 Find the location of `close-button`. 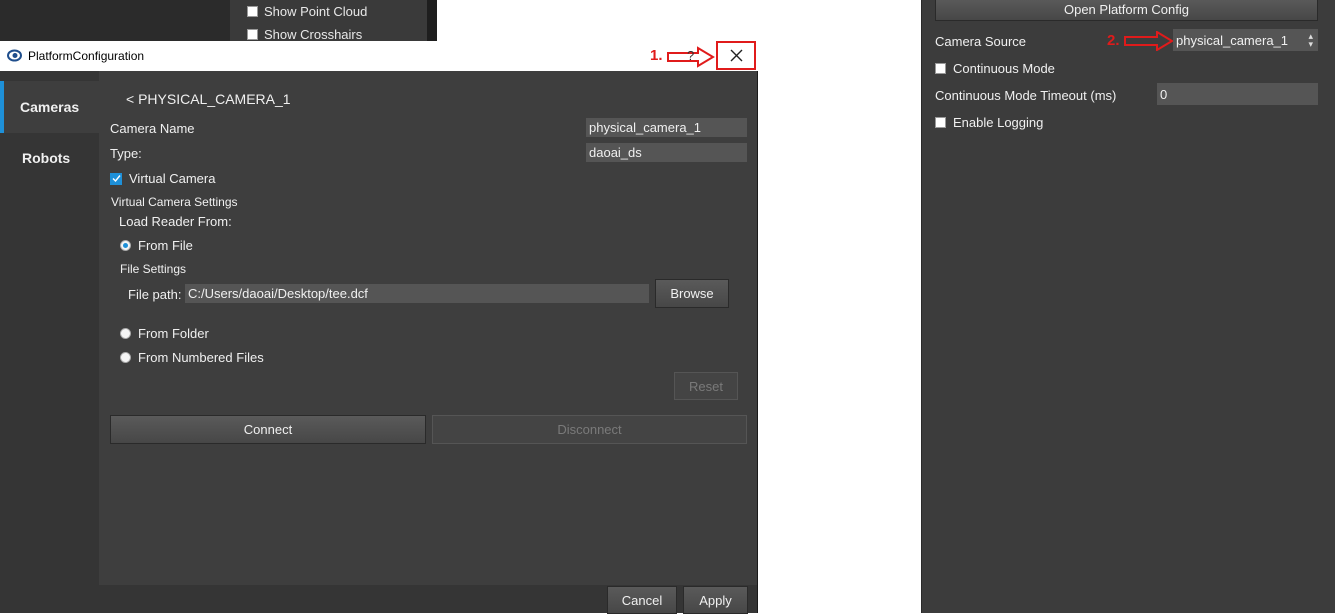

close-button is located at coordinates (736, 55).